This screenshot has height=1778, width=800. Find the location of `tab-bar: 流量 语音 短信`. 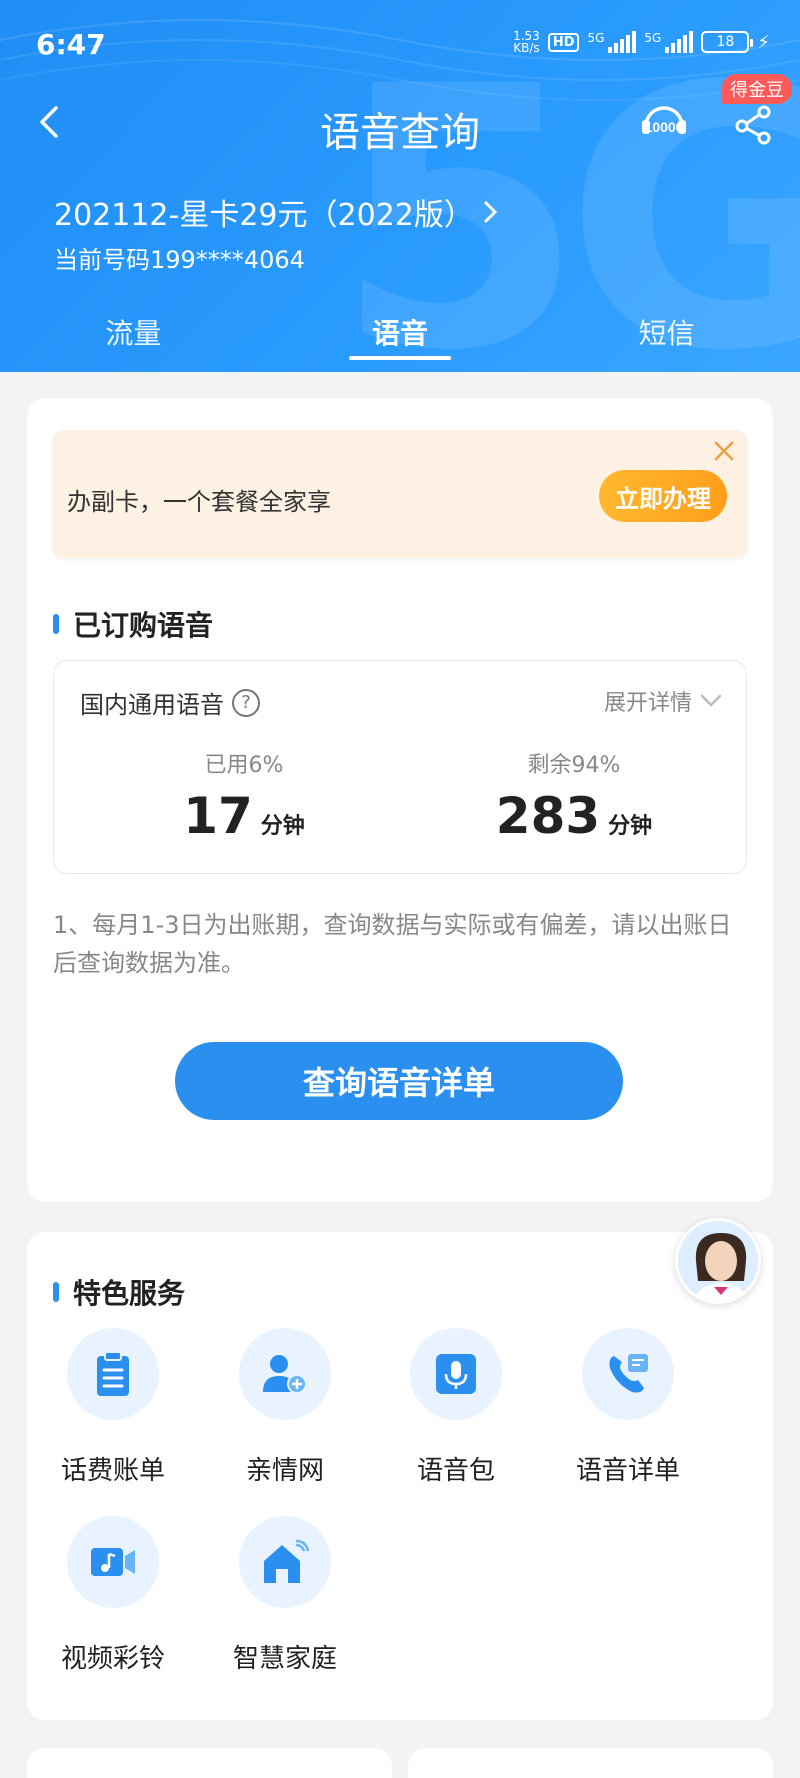

tab-bar: 流量 语音 短信 is located at coordinates (400, 340).